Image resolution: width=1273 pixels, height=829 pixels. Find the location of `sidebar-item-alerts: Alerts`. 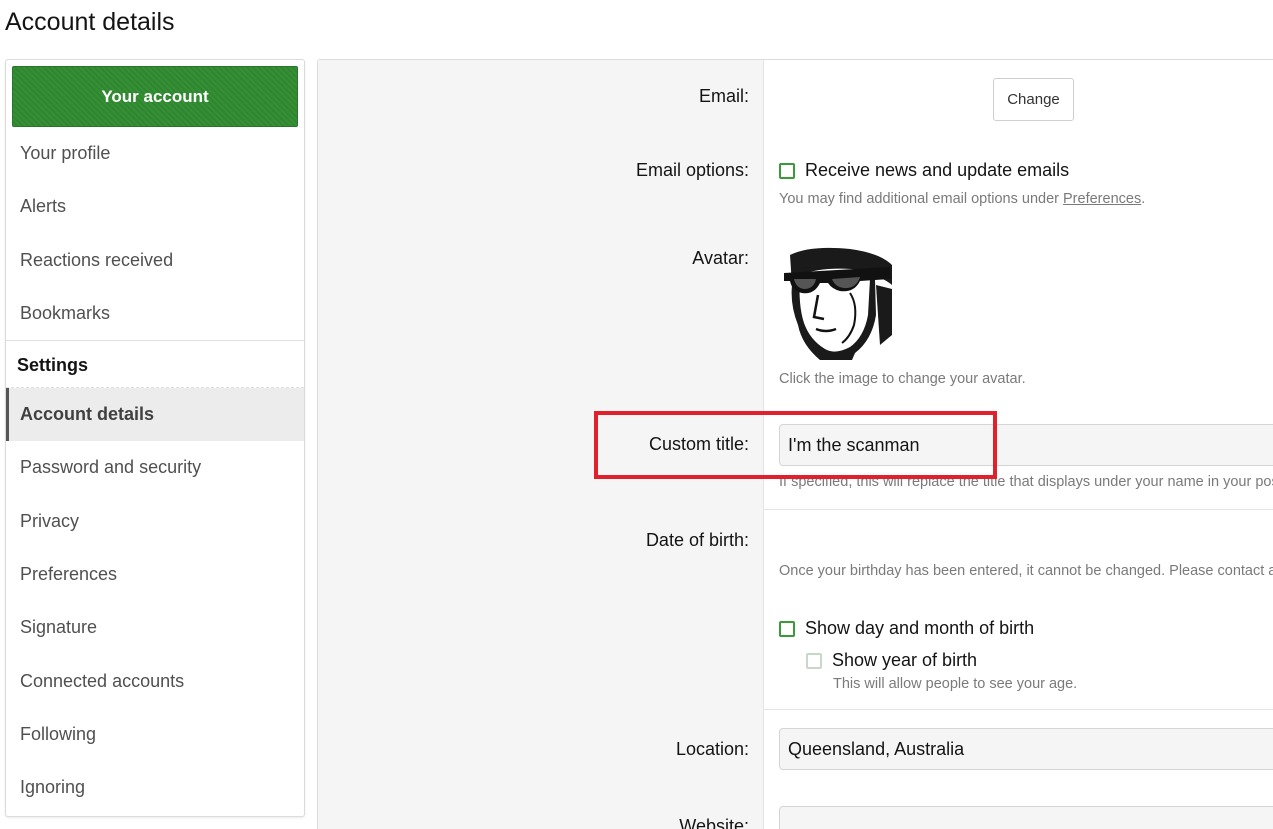

sidebar-item-alerts: Alerts is located at coordinates (155, 206).